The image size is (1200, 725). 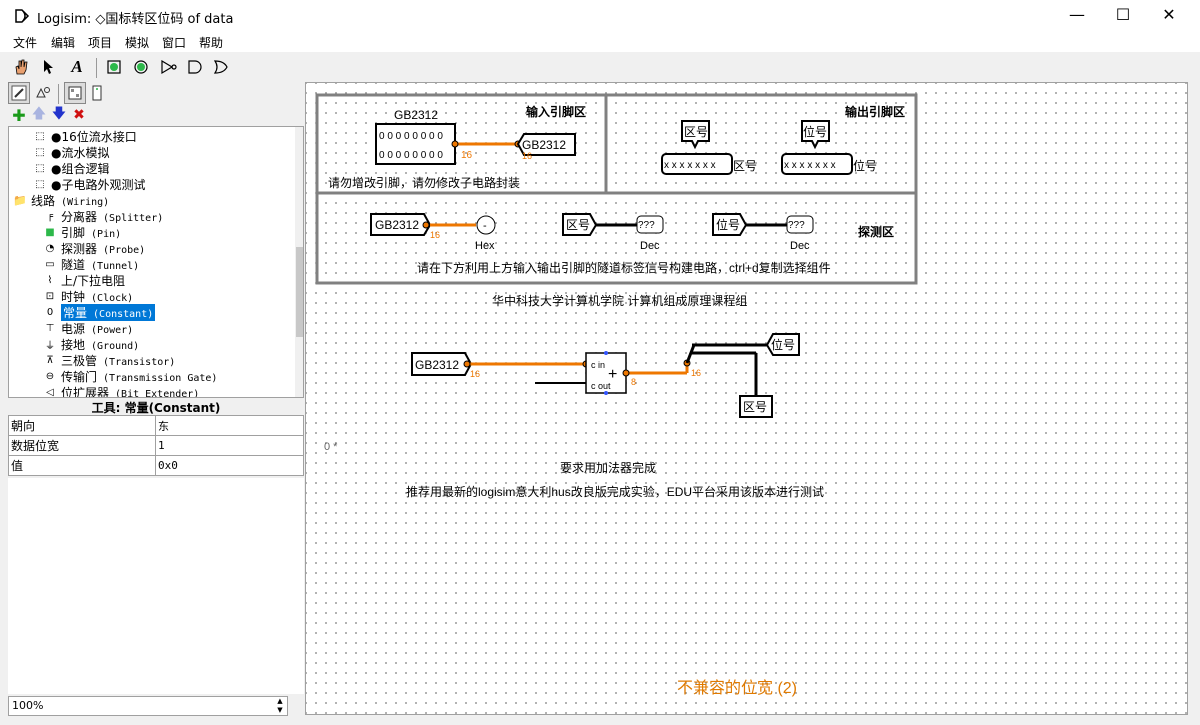 What do you see at coordinates (91, 232) in the screenshot?
I see `tree-item-label: 引脚 (Pin)` at bounding box center [91, 232].